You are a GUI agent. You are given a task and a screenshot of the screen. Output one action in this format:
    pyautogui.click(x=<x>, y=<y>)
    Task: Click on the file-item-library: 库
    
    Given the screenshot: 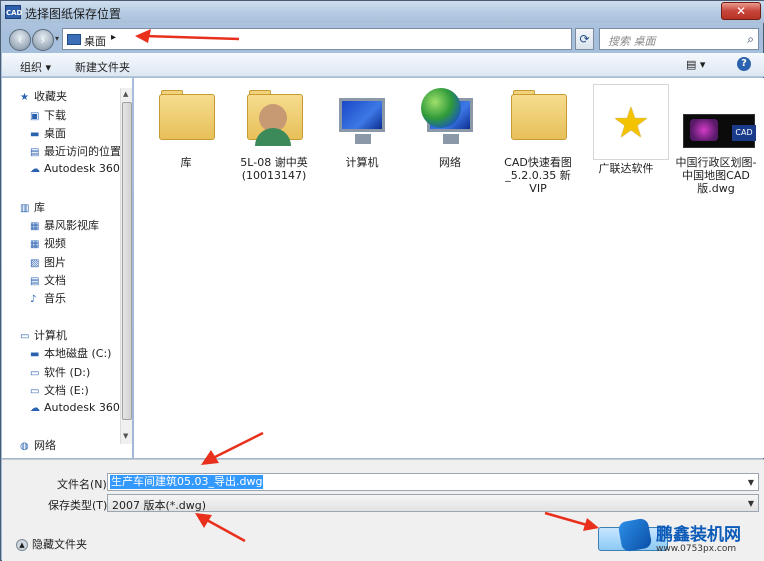 What is the action you would take?
    pyautogui.click(x=186, y=126)
    